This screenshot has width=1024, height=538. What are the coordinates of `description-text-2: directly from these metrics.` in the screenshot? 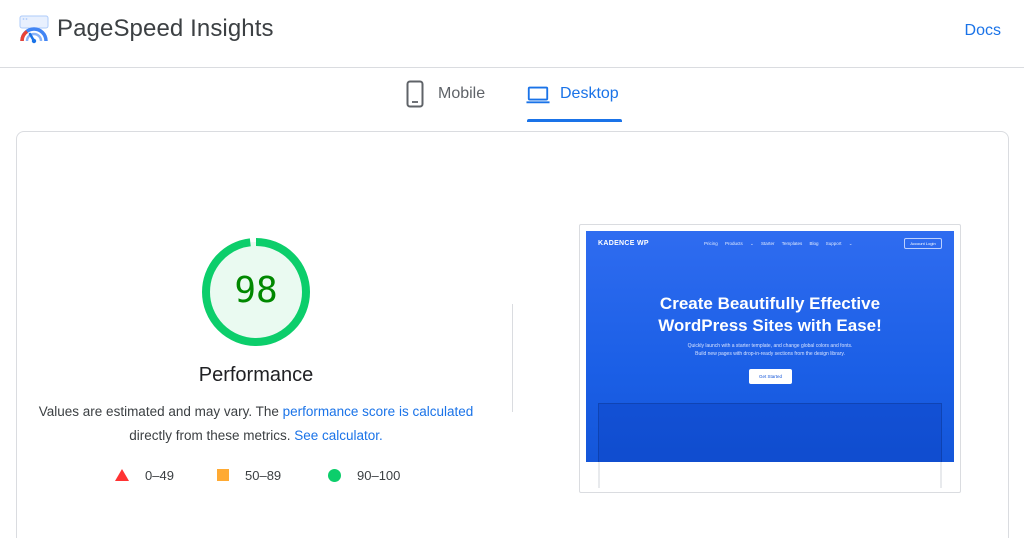 It's located at (212, 435).